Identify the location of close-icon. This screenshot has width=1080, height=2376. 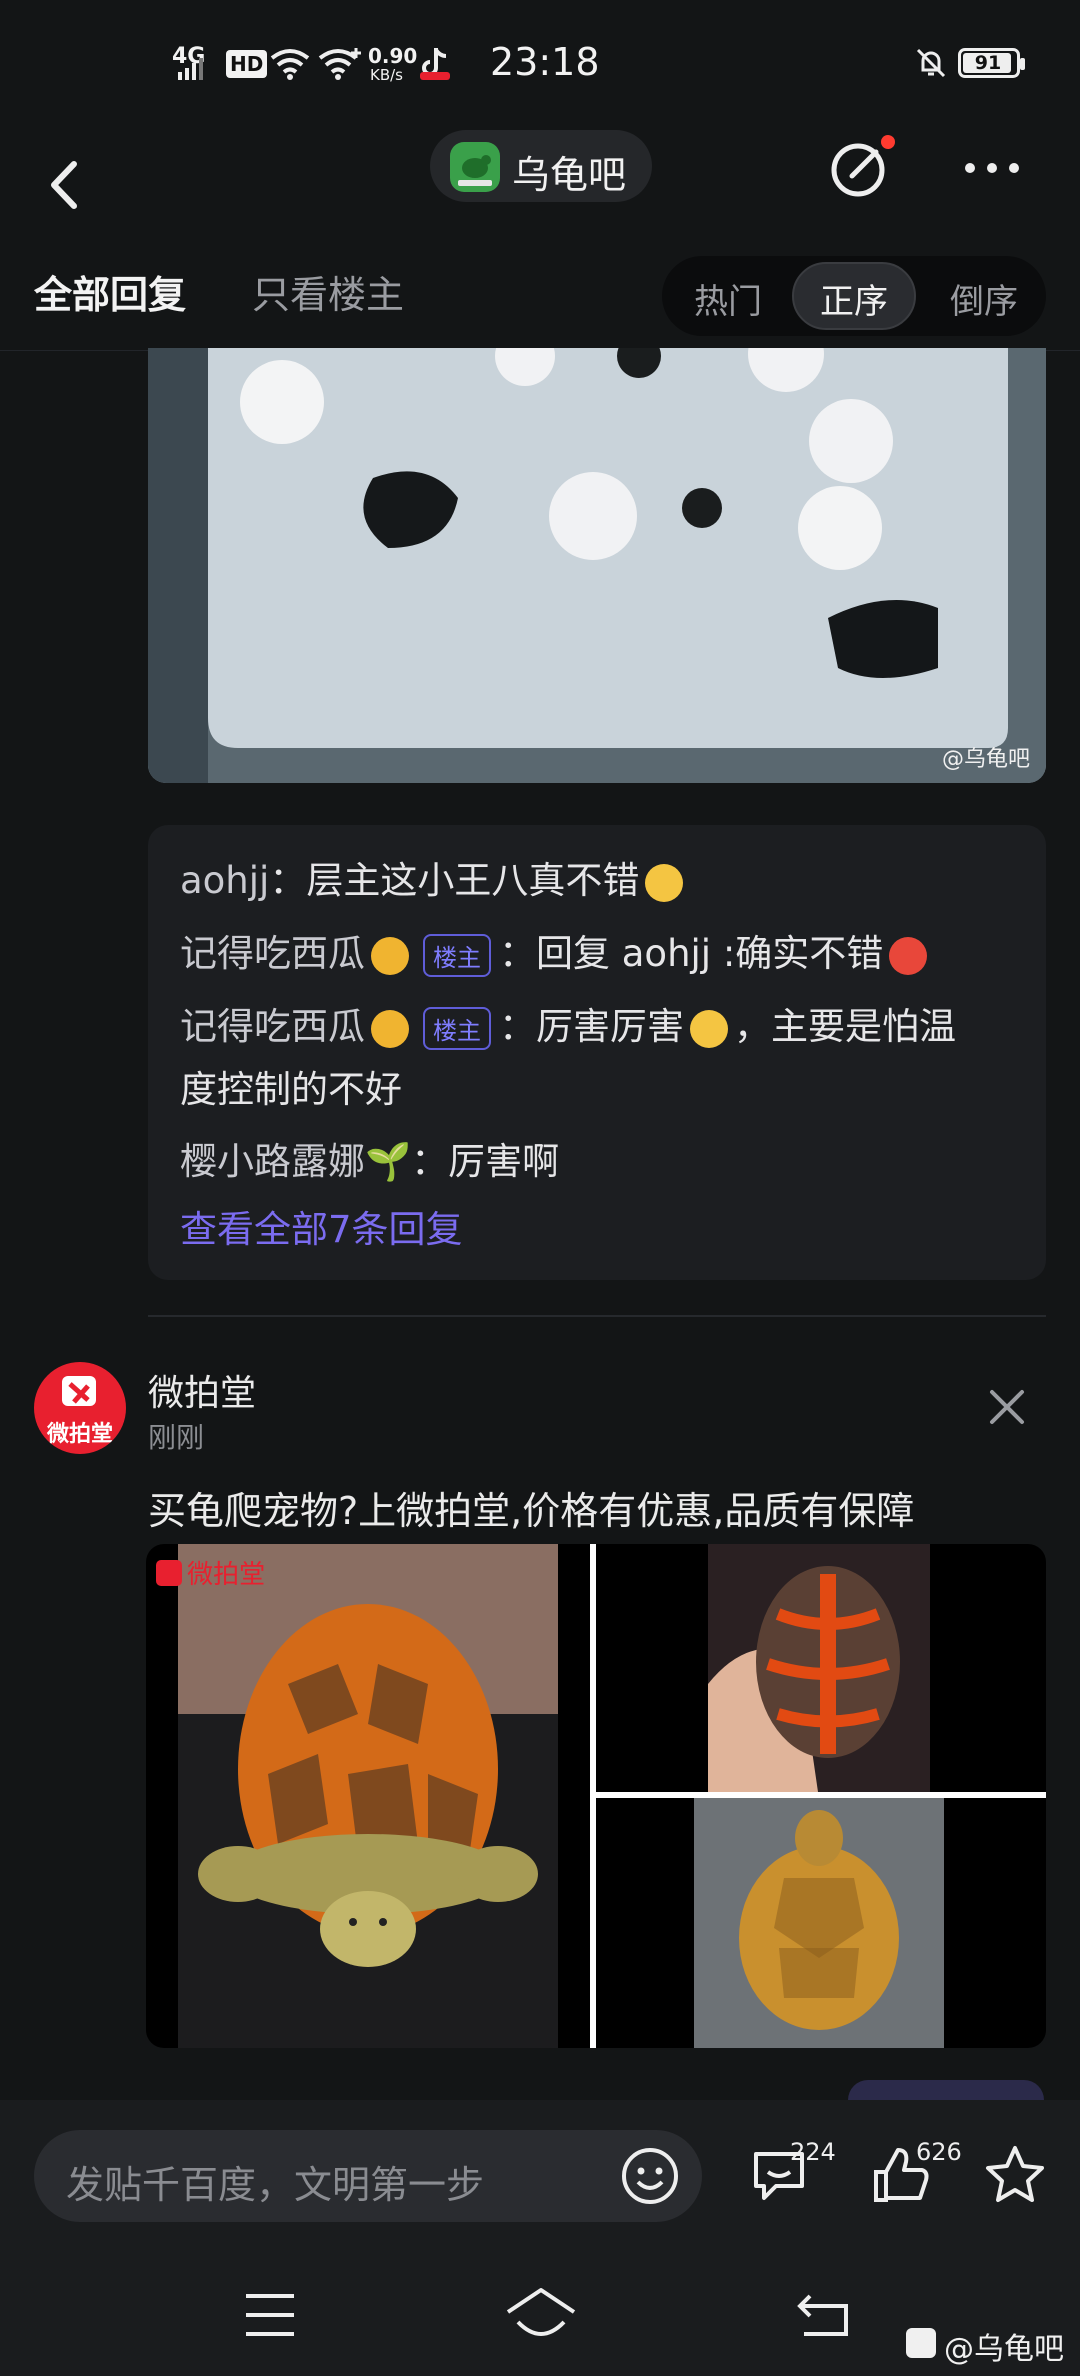
(1007, 1407).